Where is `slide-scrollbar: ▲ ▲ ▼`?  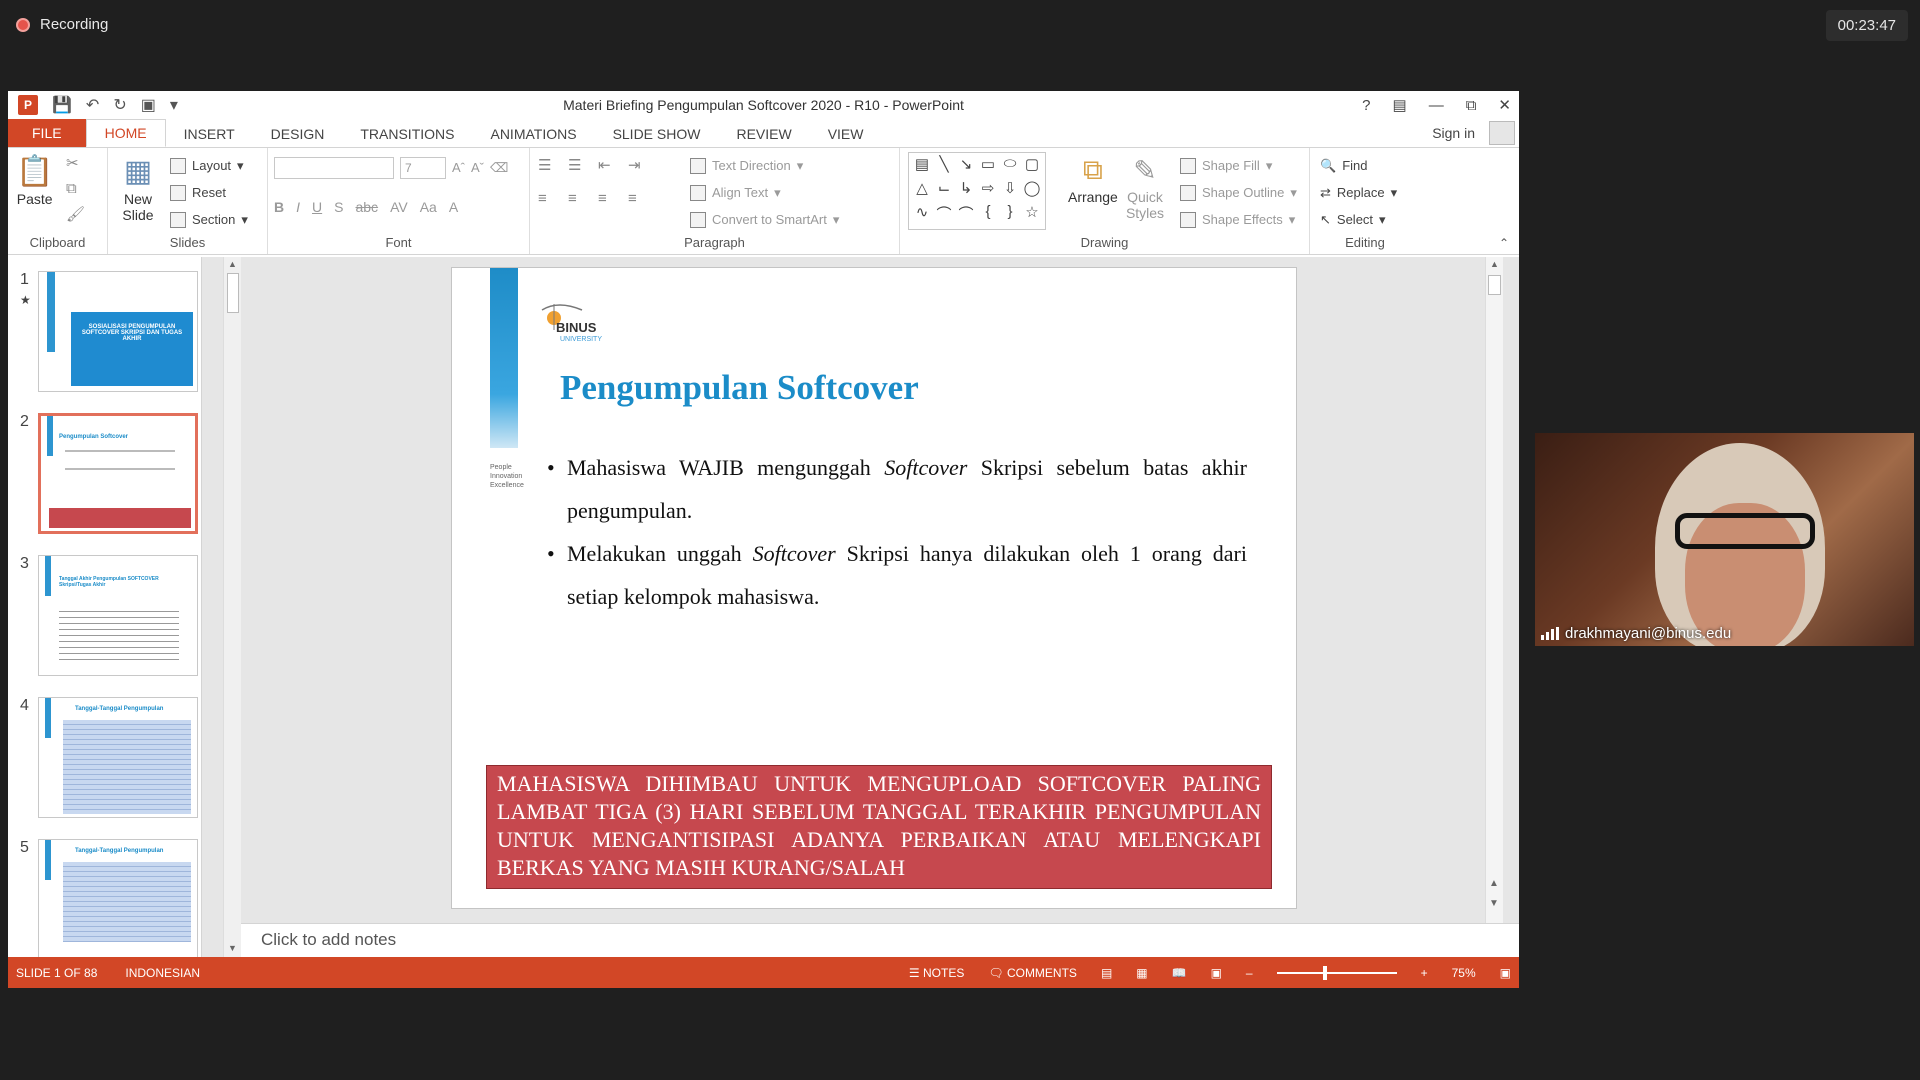
slide-scrollbar: ▲ ▲ ▼ is located at coordinates (1494, 590).